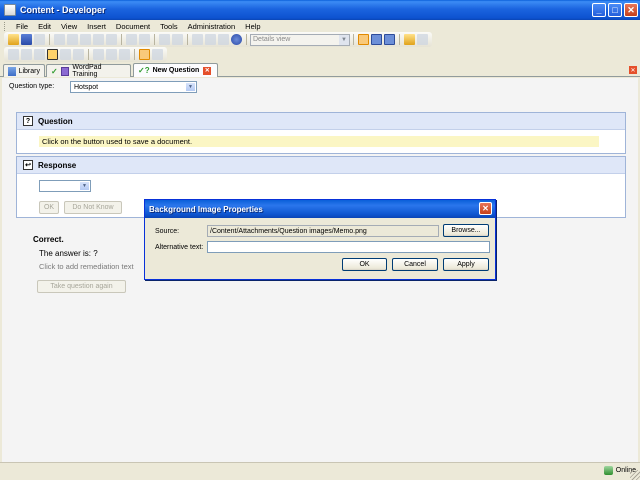  What do you see at coordinates (300, 39) in the screenshot?
I see `view-select: Details view ▼` at bounding box center [300, 39].